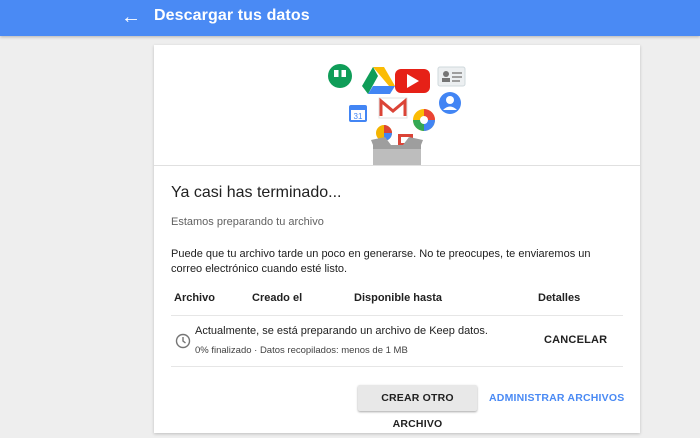 This screenshot has height=438, width=700. I want to click on calendar-icon: 31, so click(358, 113).